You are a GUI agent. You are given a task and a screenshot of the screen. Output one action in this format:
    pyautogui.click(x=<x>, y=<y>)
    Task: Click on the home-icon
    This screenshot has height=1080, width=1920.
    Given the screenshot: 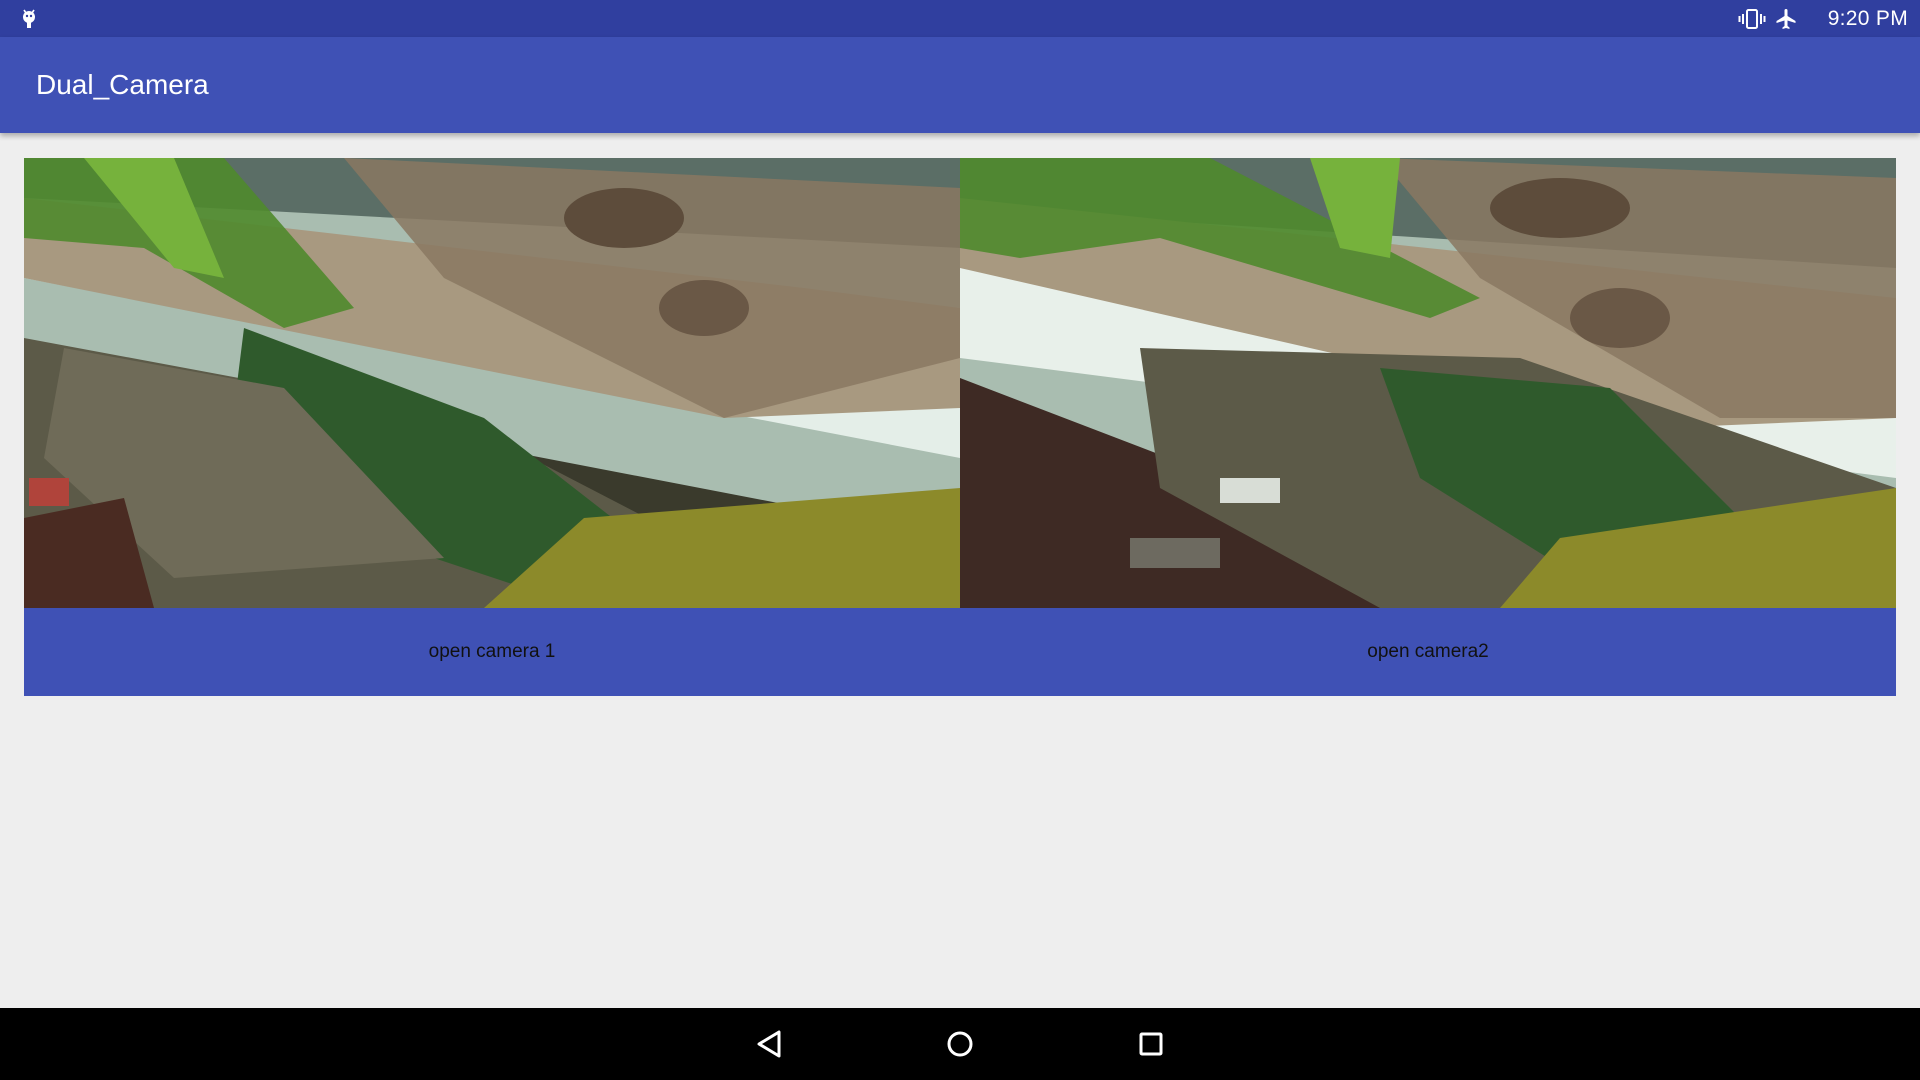 What is the action you would take?
    pyautogui.click(x=960, y=1044)
    